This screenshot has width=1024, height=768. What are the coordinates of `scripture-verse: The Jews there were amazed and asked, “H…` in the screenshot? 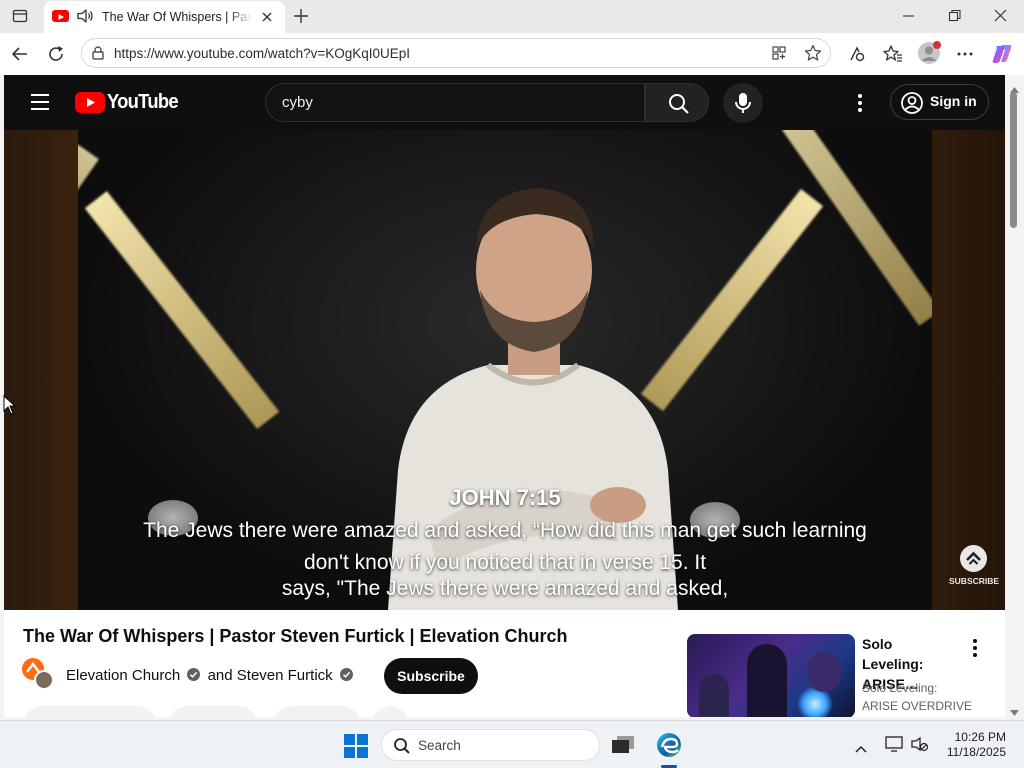 It's located at (505, 530).